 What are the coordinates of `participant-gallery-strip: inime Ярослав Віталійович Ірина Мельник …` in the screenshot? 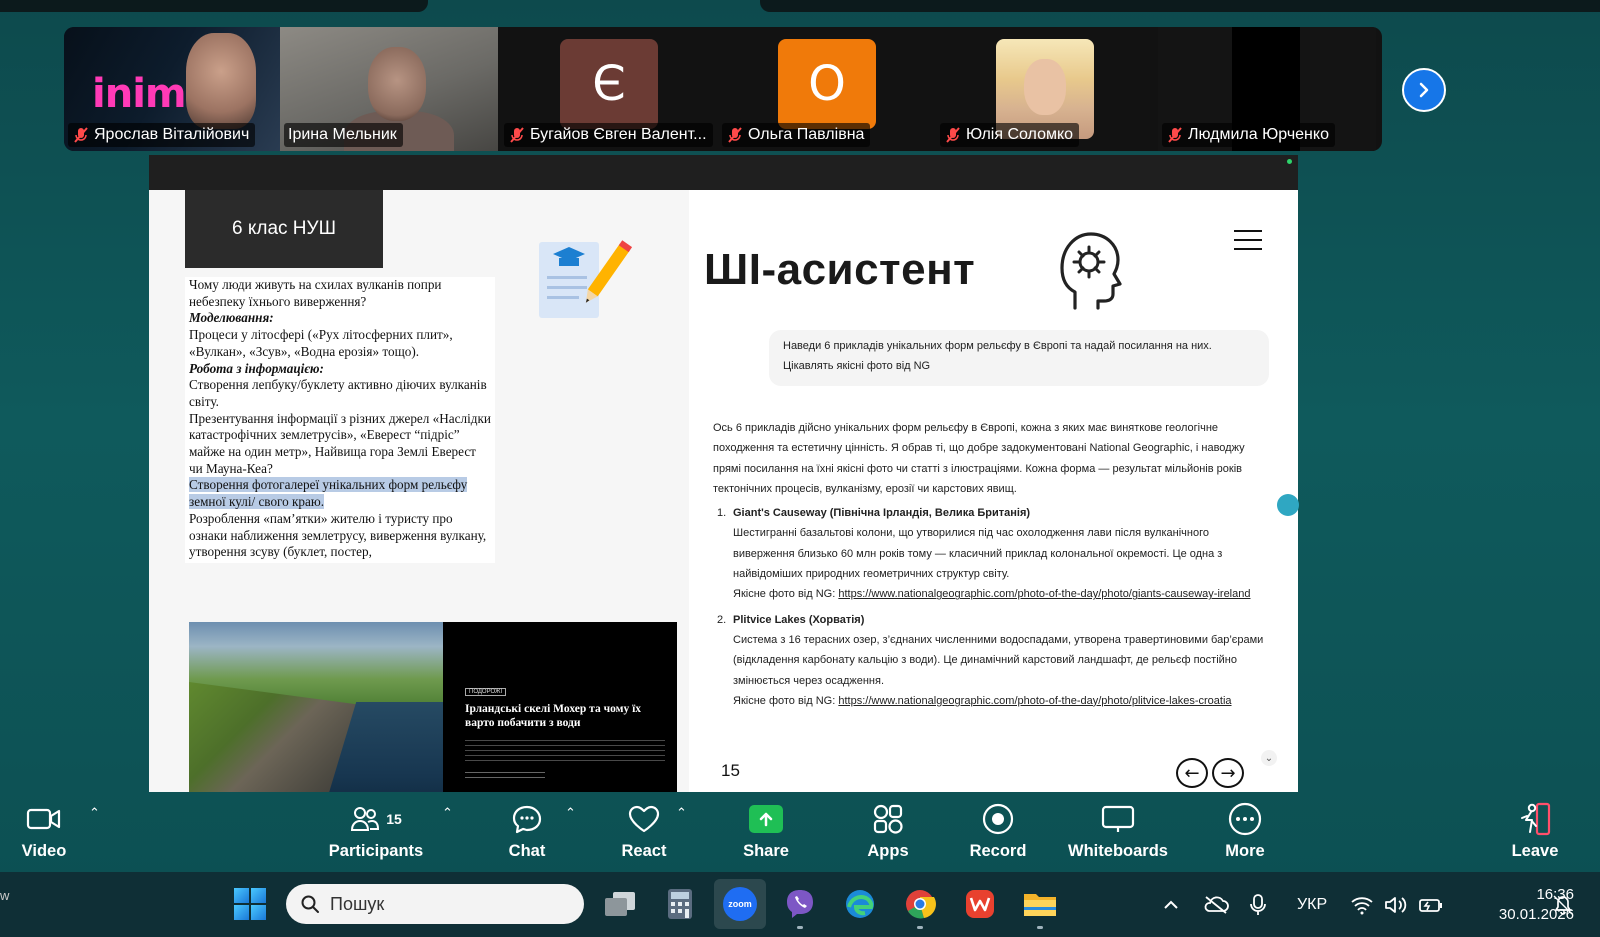 It's located at (723, 89).